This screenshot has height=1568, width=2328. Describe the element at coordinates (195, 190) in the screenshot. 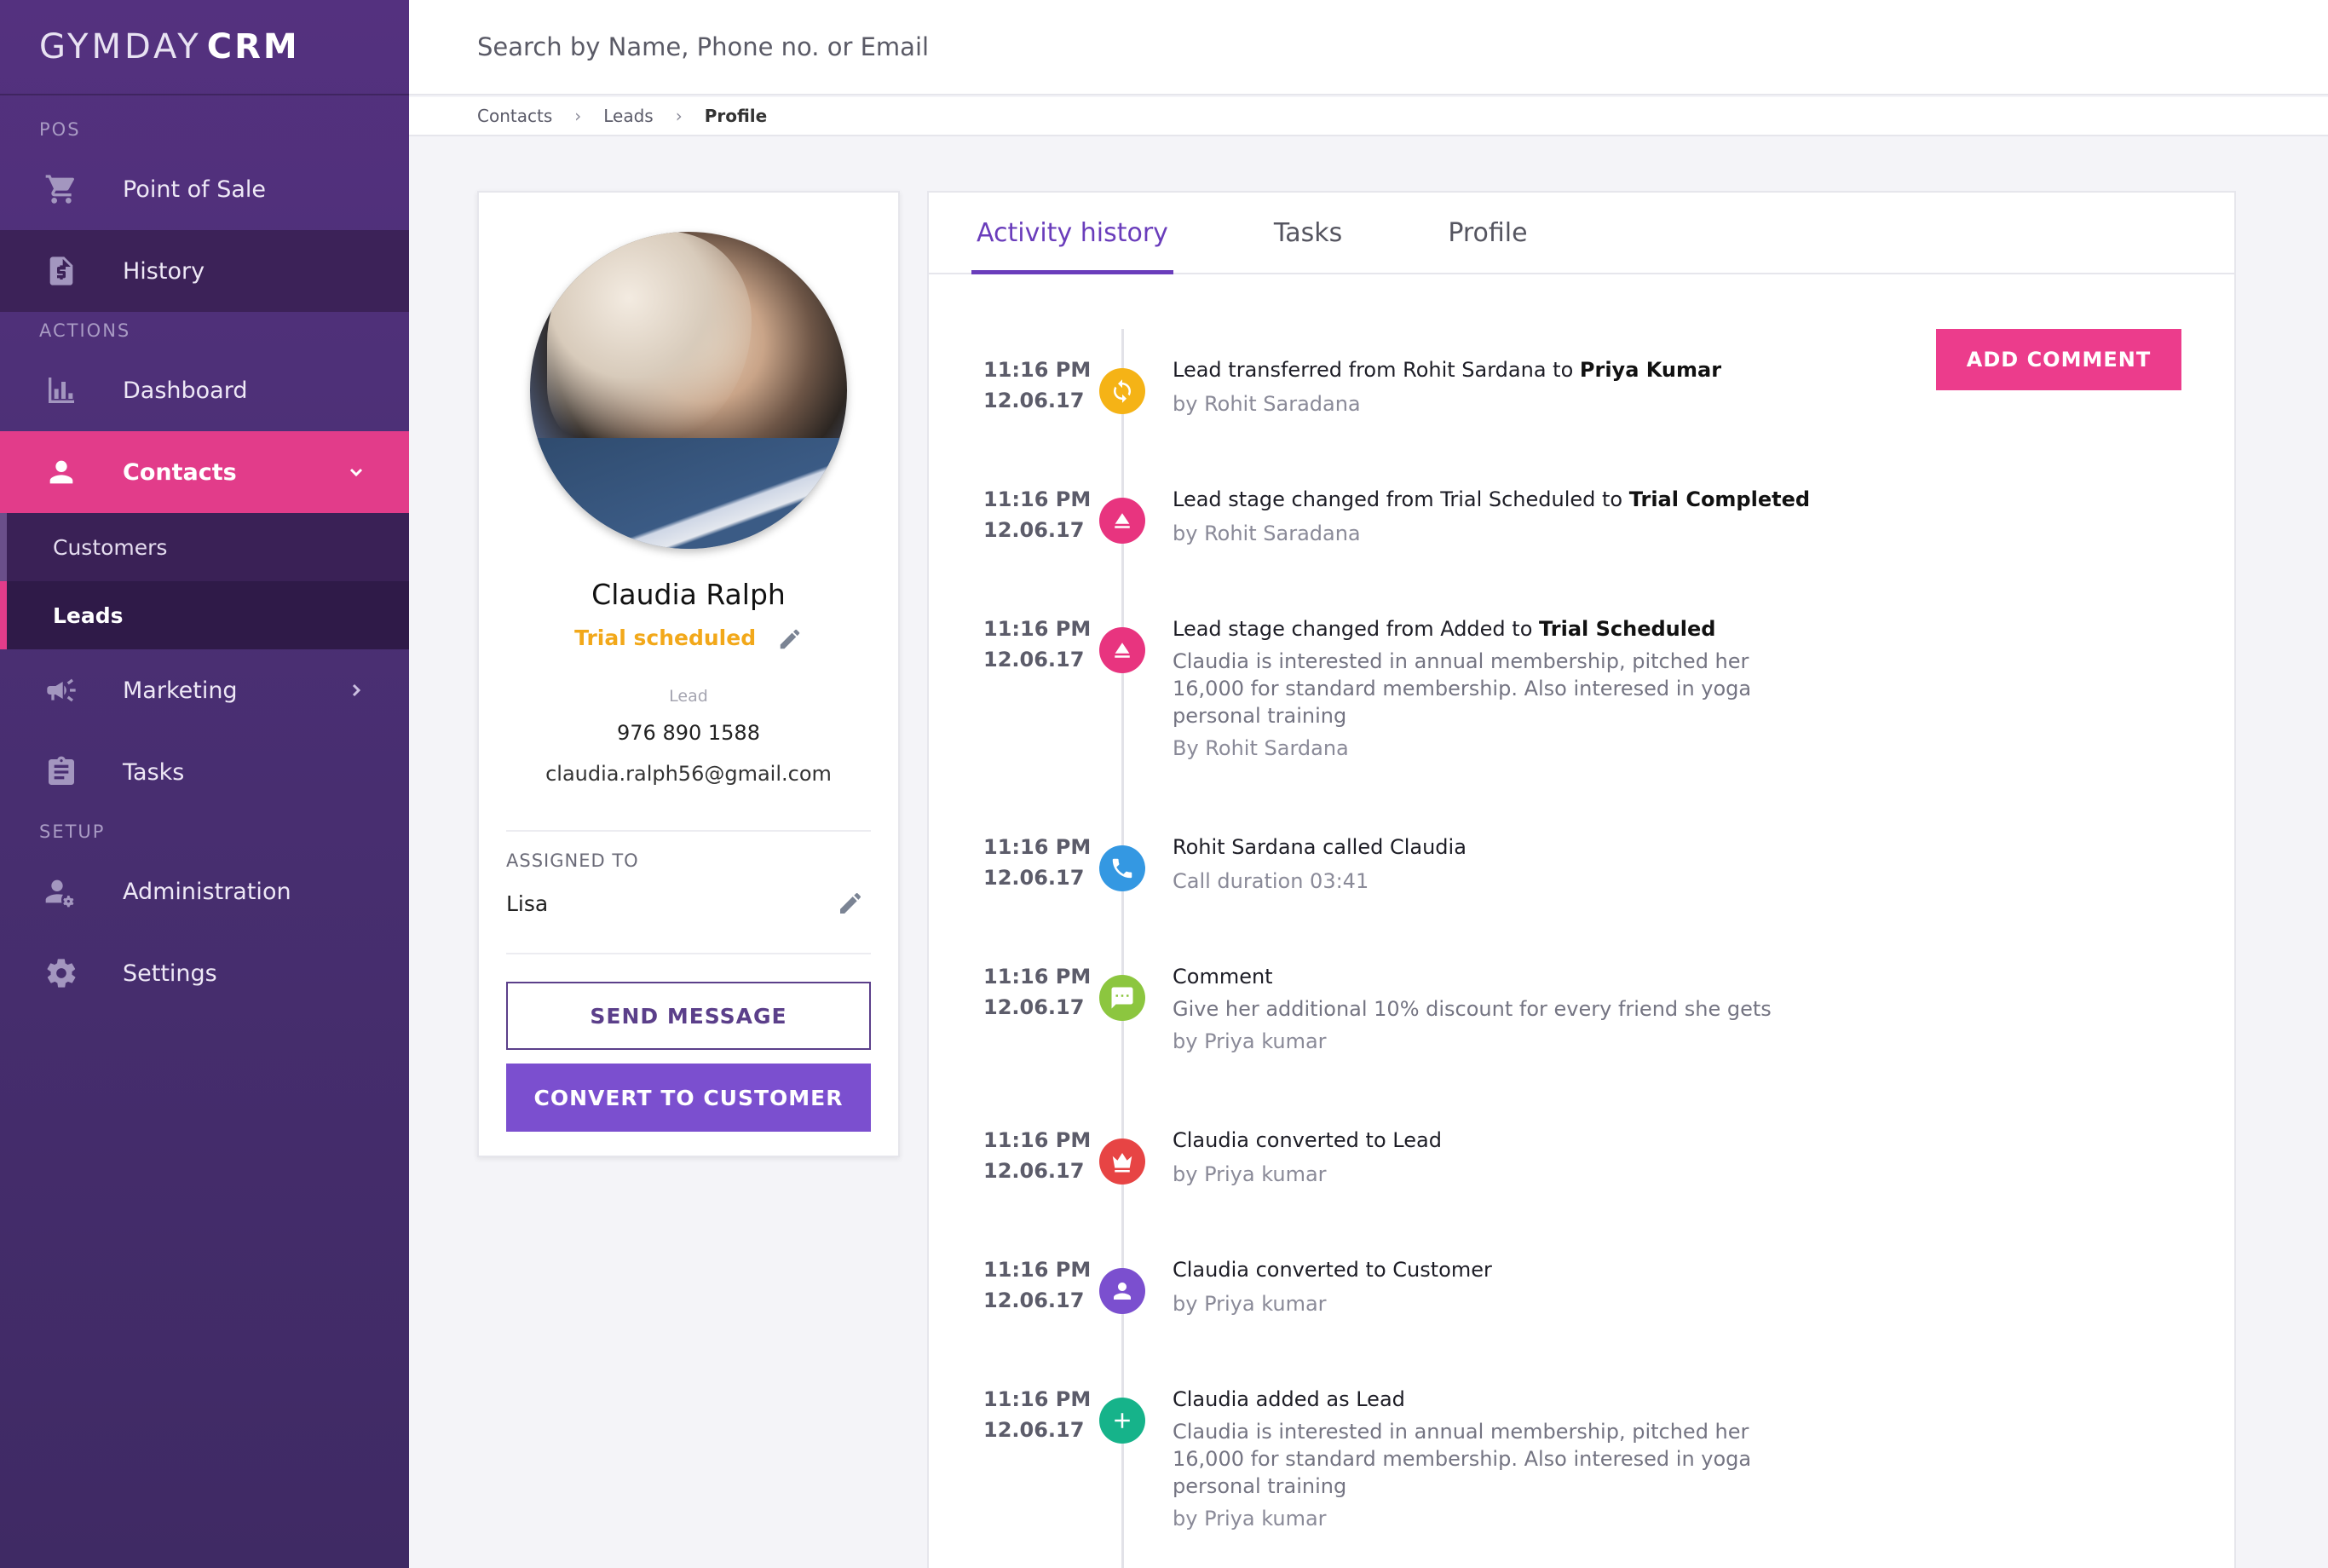

I see `sidebar-item-label: Point of Sale` at that location.